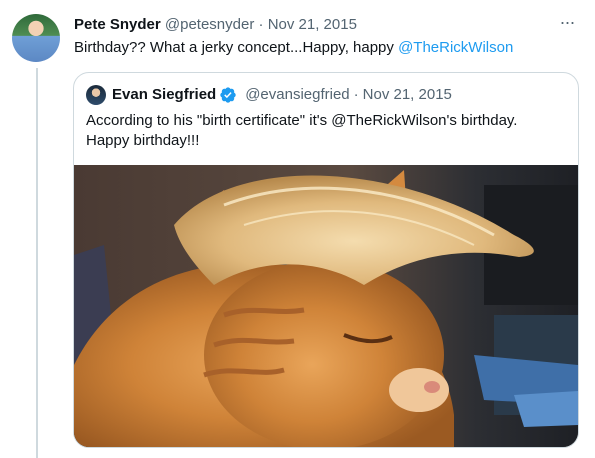  I want to click on quoted-tweet-date: Nov 21, 2015, so click(407, 95).